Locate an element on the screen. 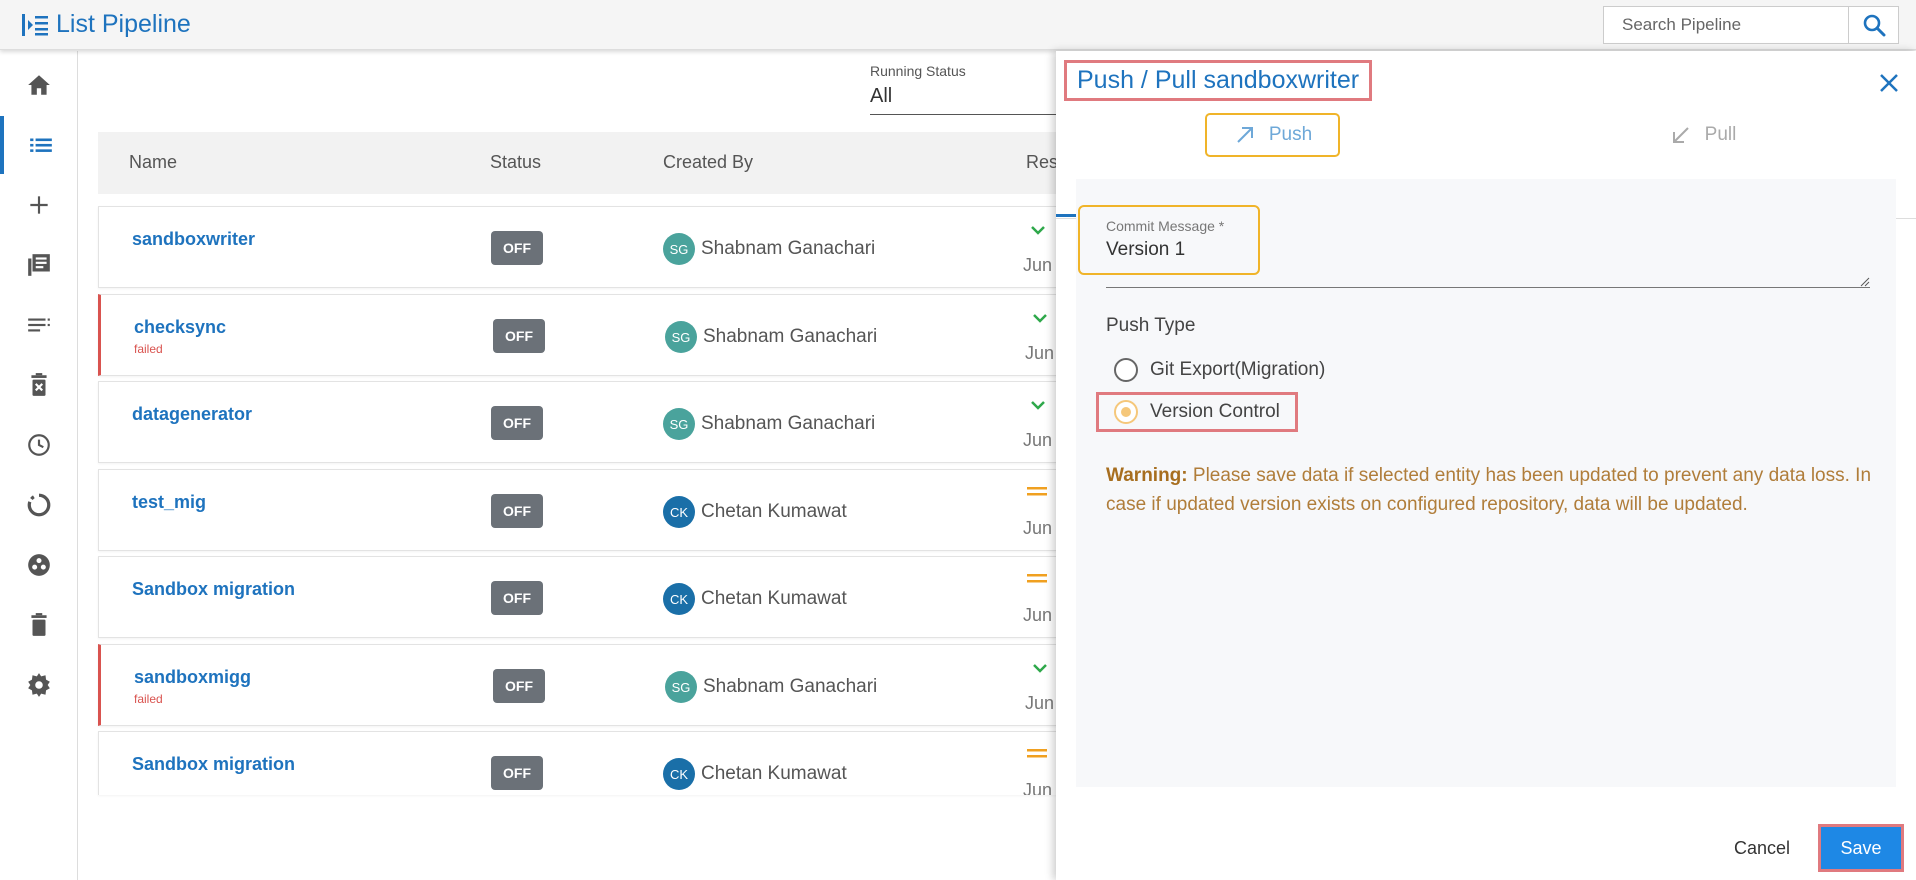  table-row: test_mig OFF CK Chetan Kumawat Jun 8 is located at coordinates (593, 510).